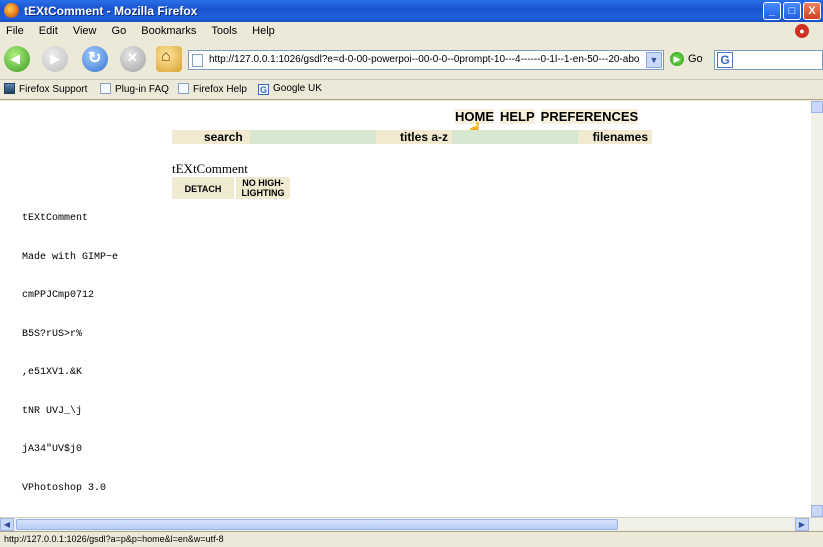 The height and width of the screenshot is (547, 823). What do you see at coordinates (48, 29) in the screenshot?
I see `menu-edit: Edit` at bounding box center [48, 29].